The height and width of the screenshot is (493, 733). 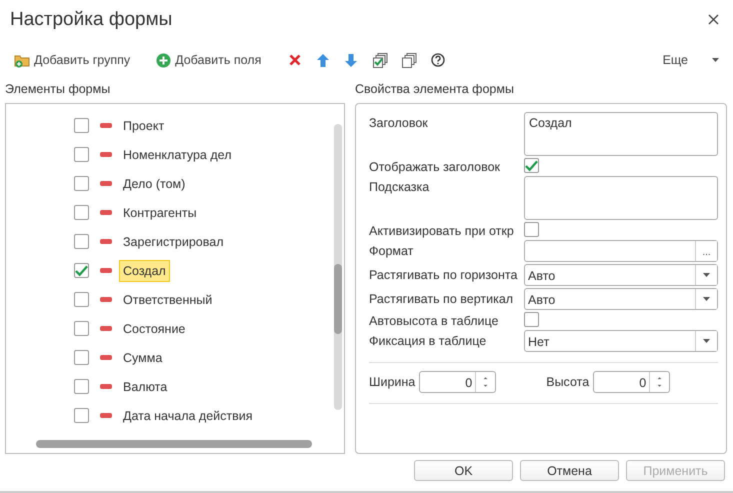 I want to click on arrow-up-icon, so click(x=323, y=60).